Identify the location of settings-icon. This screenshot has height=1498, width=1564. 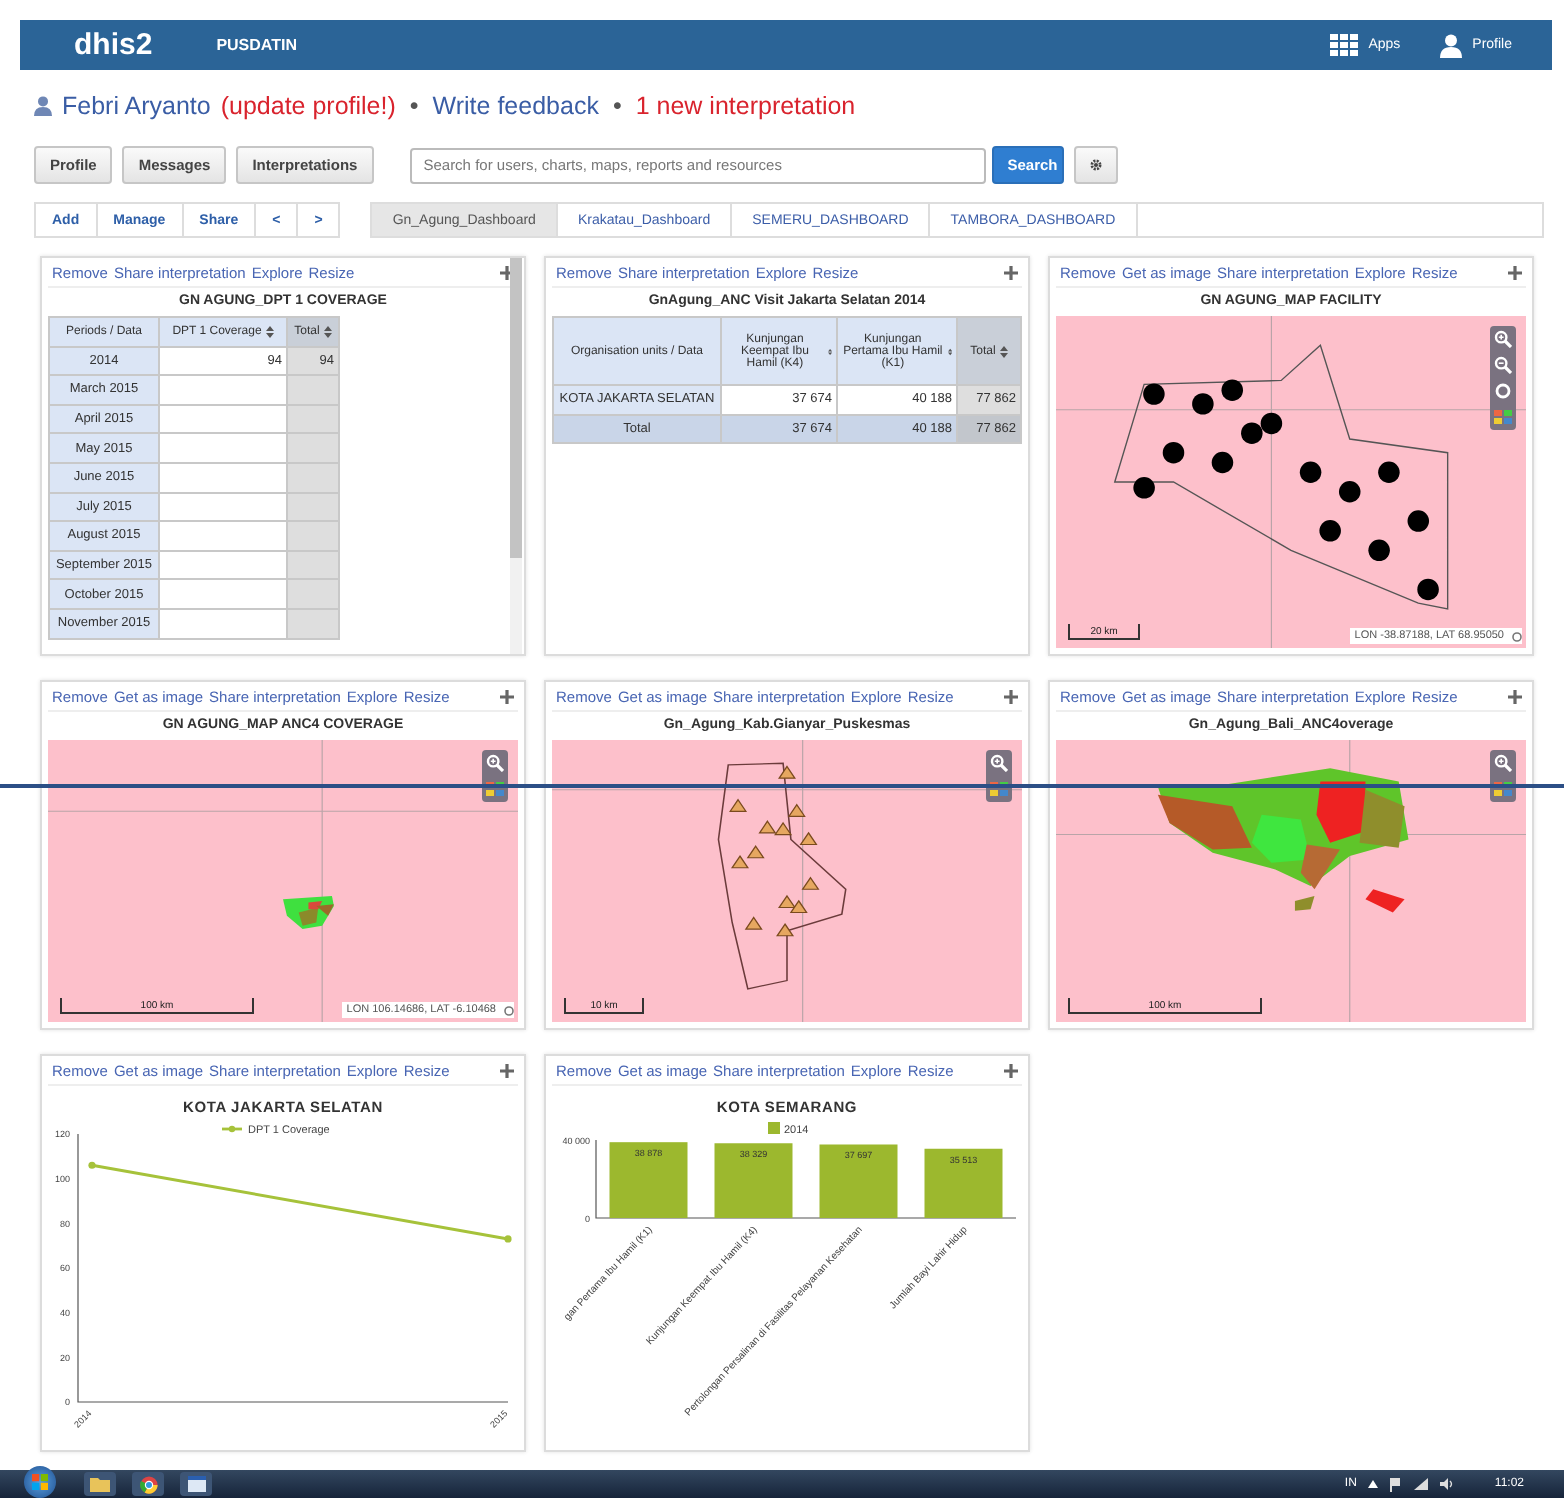
(1095, 165).